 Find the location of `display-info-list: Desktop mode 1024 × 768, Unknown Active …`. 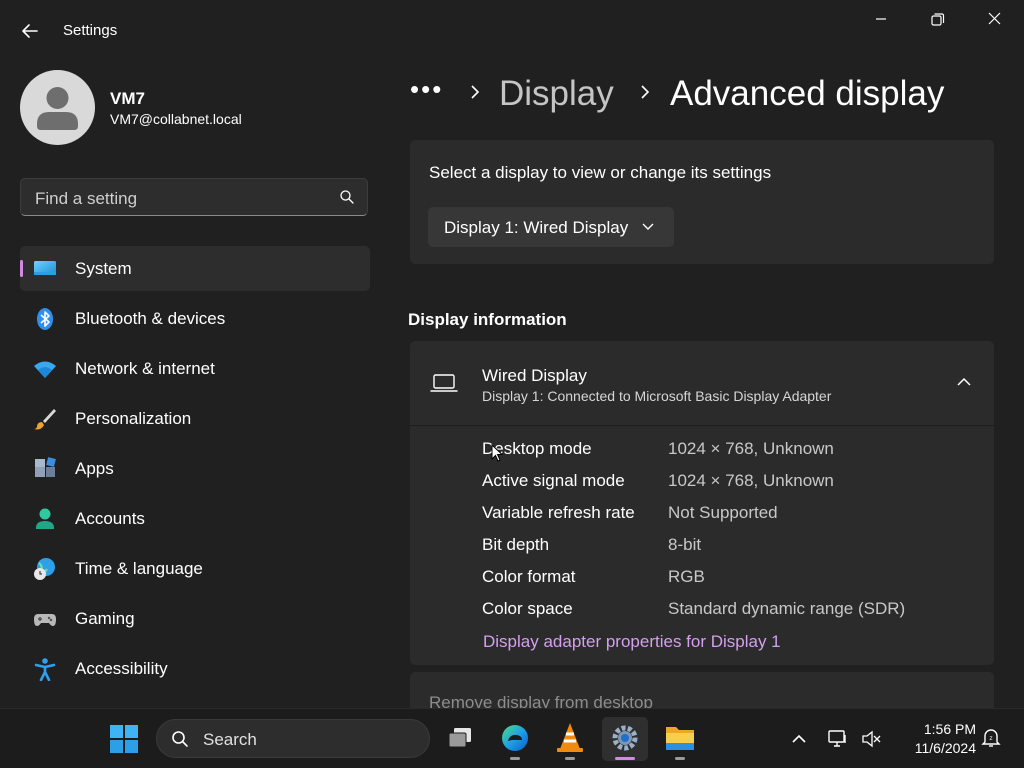

display-info-list: Desktop mode 1024 × 768, Unknown Active … is located at coordinates (732, 535).